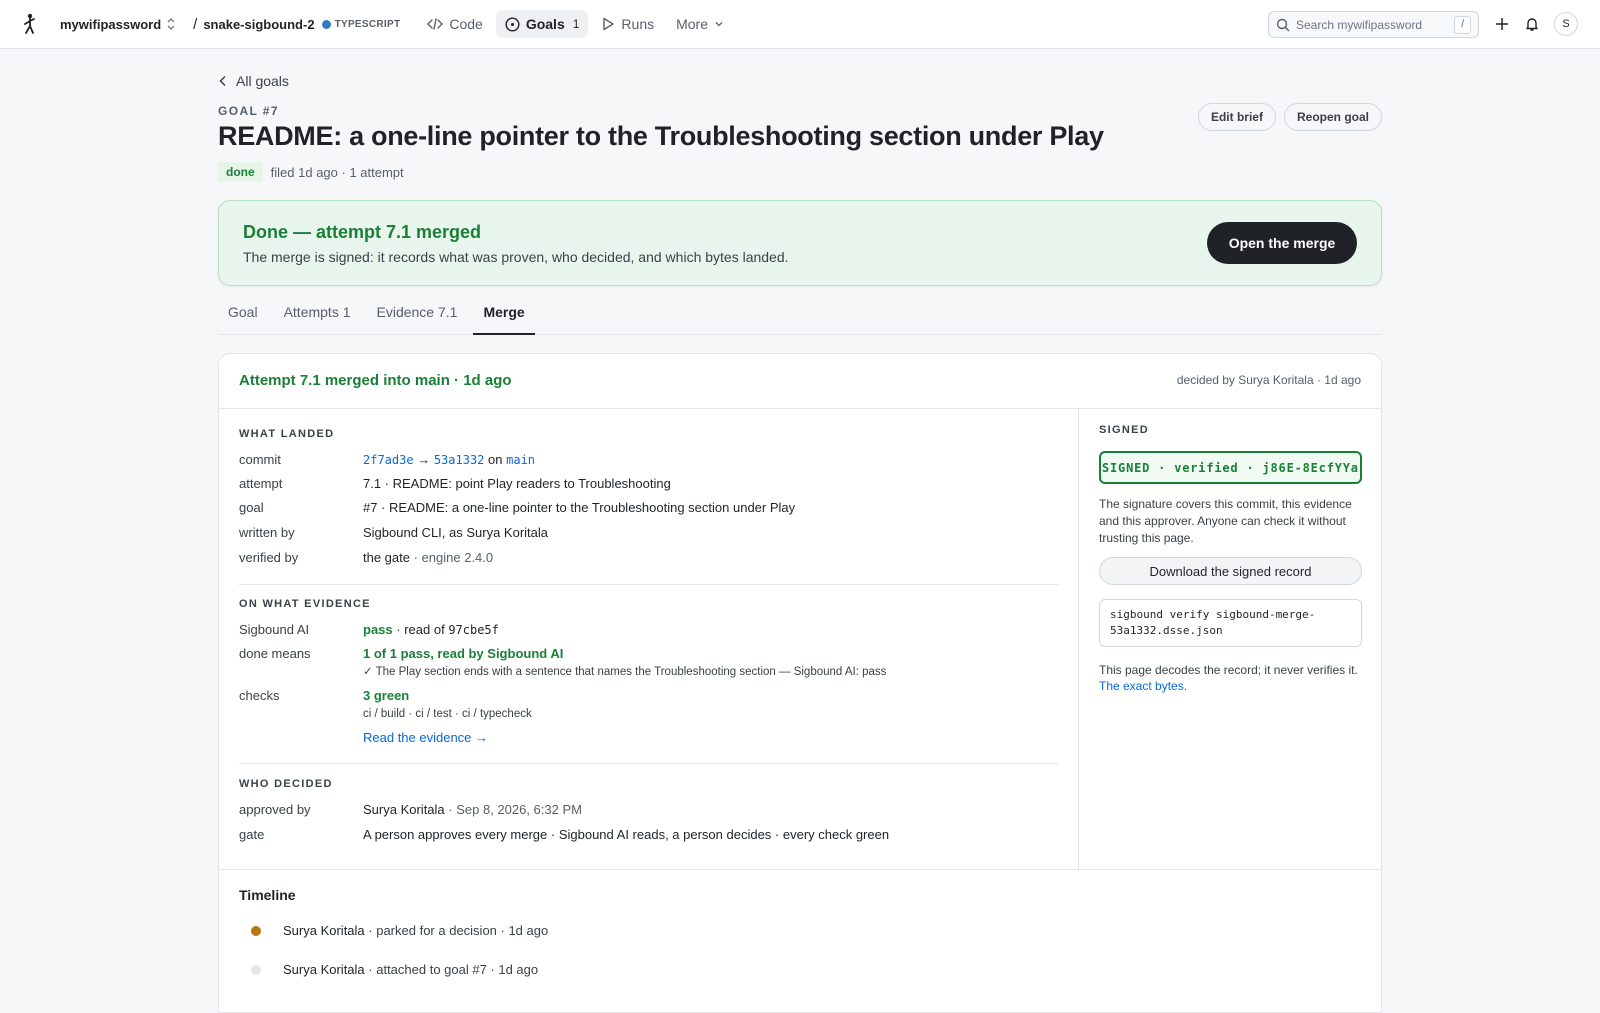 The width and height of the screenshot is (1600, 1013). I want to click on language-label: TYPESCRIPT, so click(367, 24).